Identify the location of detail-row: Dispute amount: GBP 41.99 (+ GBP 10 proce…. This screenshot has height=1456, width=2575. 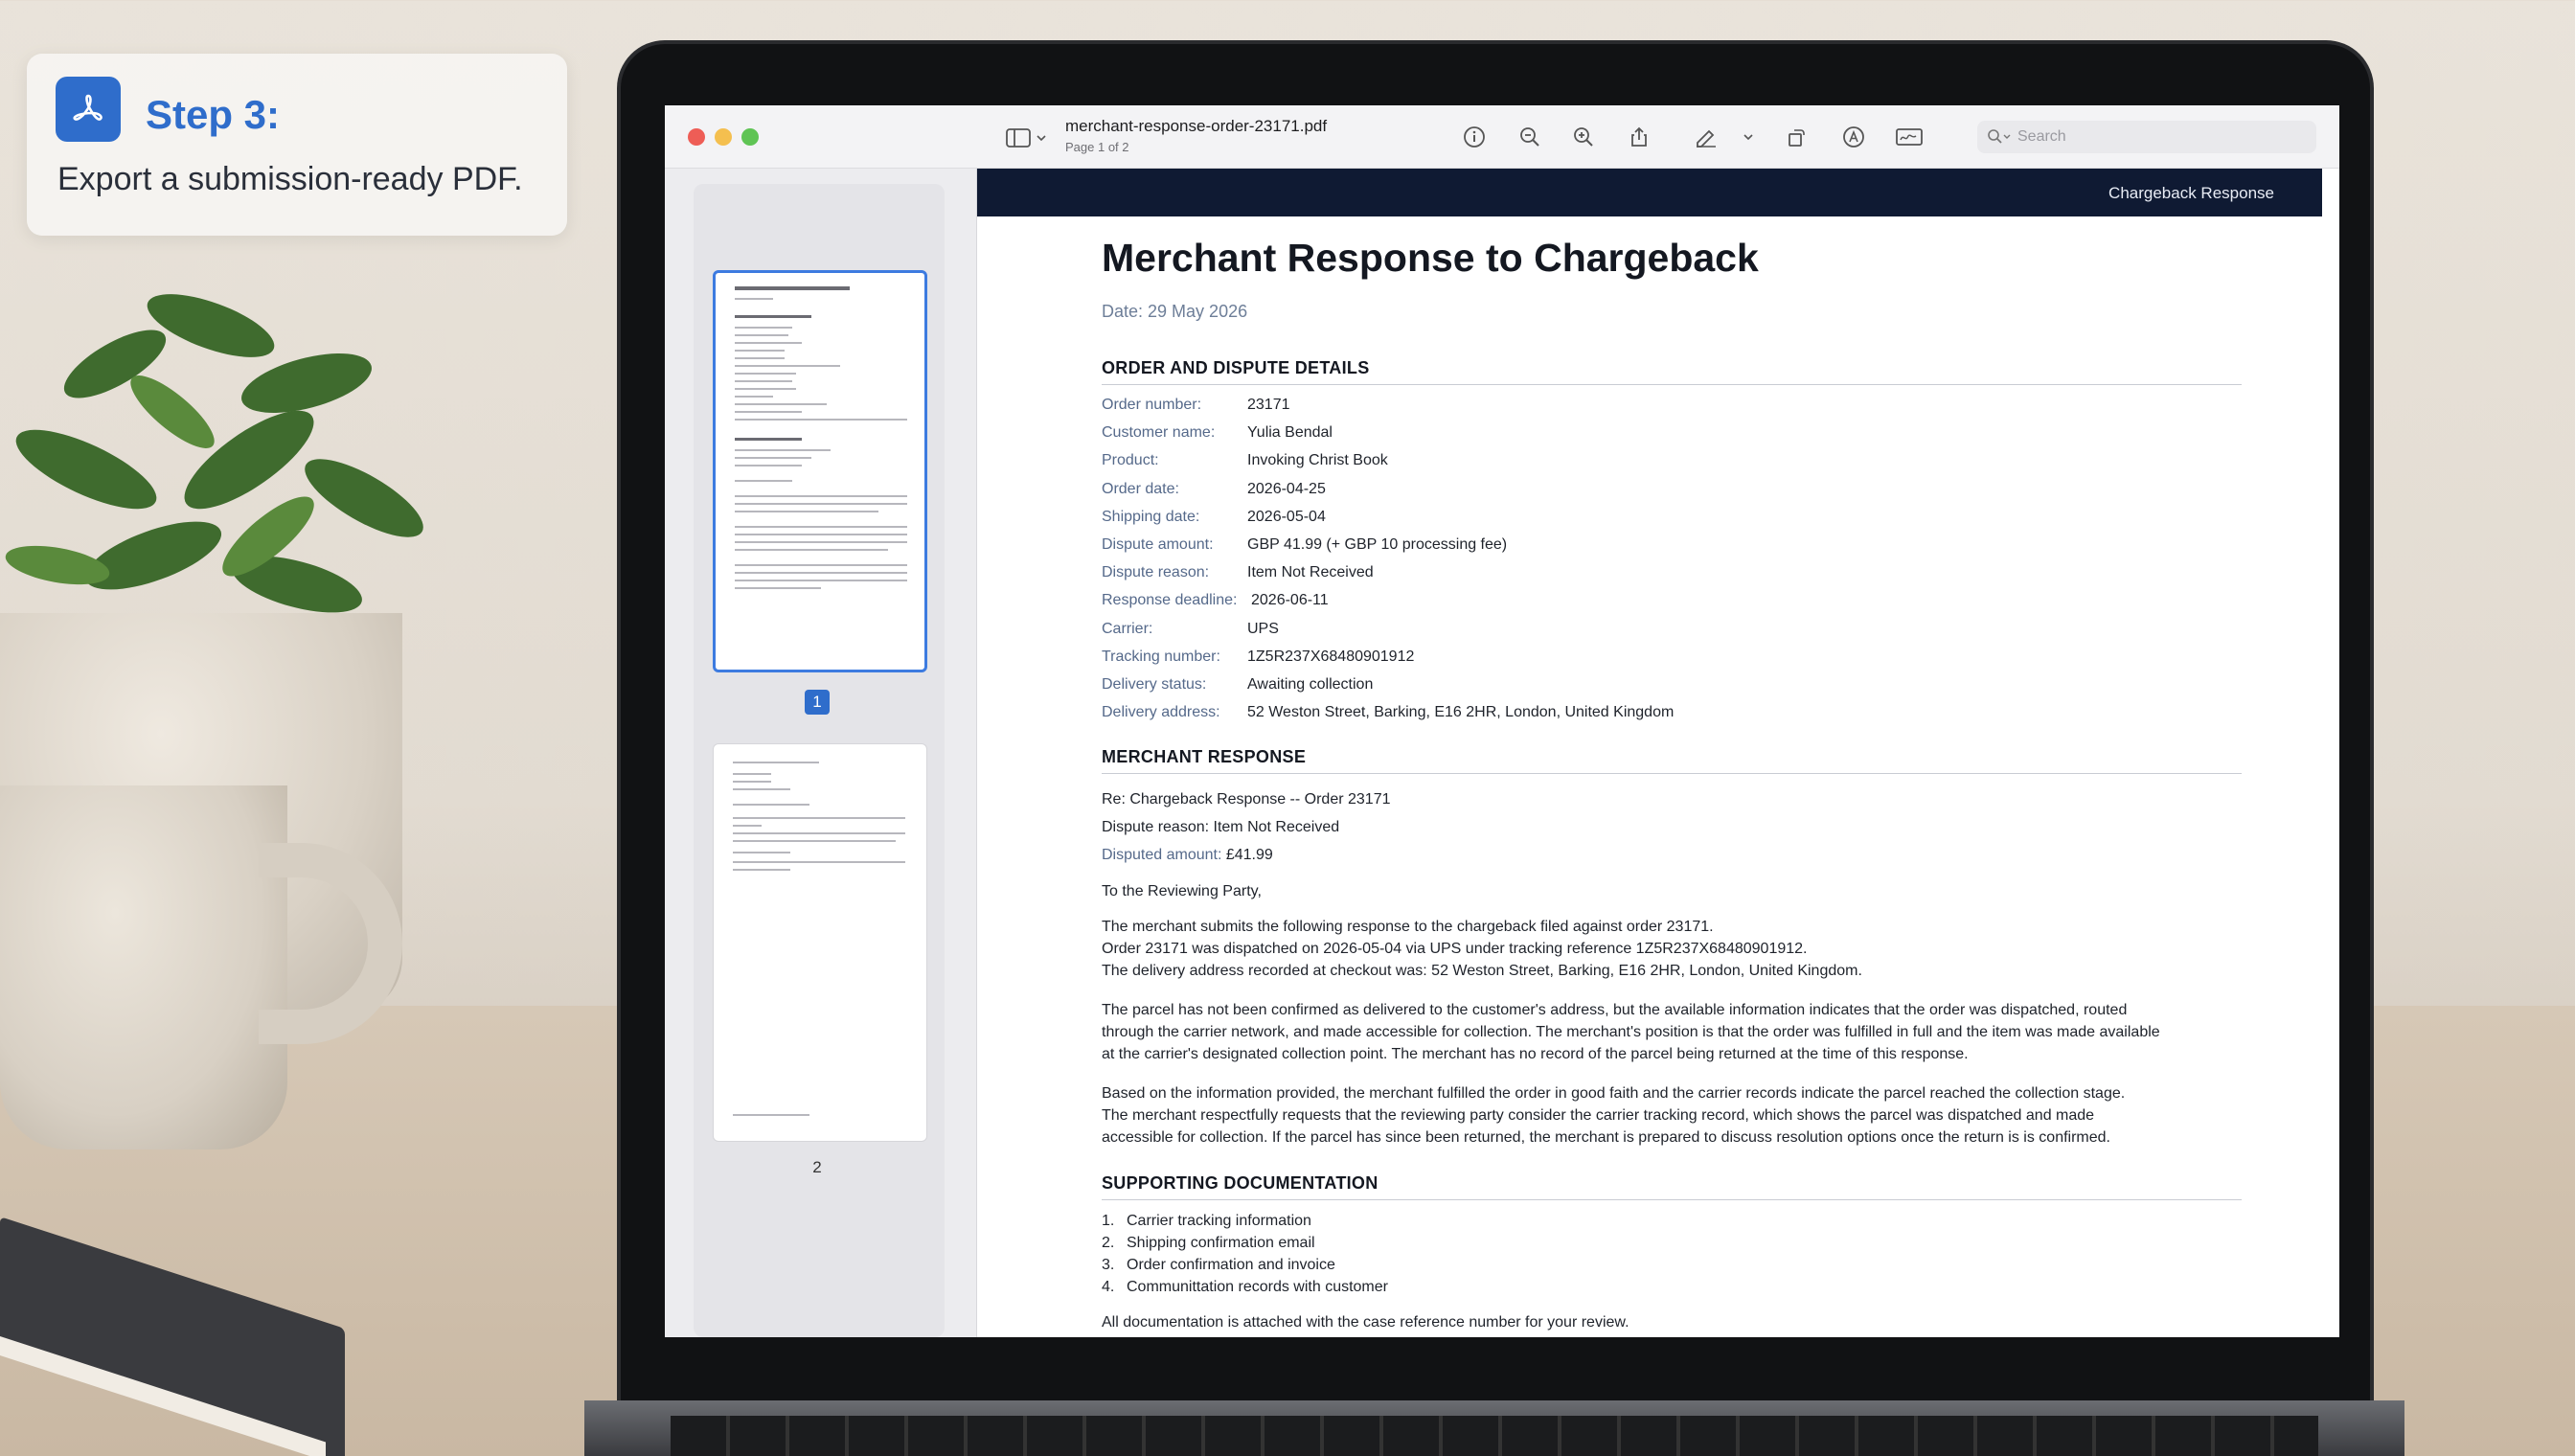
(1672, 544).